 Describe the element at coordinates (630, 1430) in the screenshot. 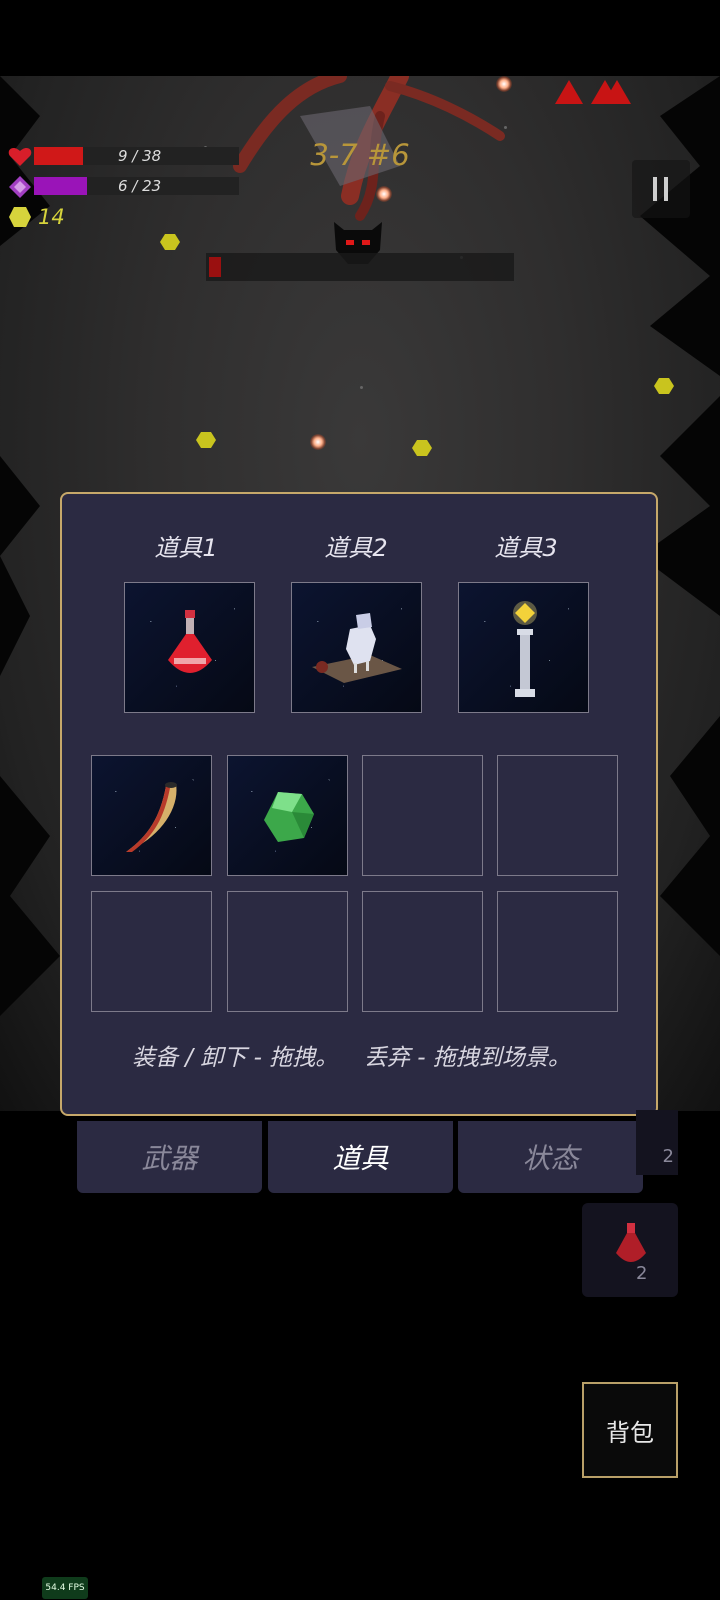

I see `backpack-button: 背包` at that location.